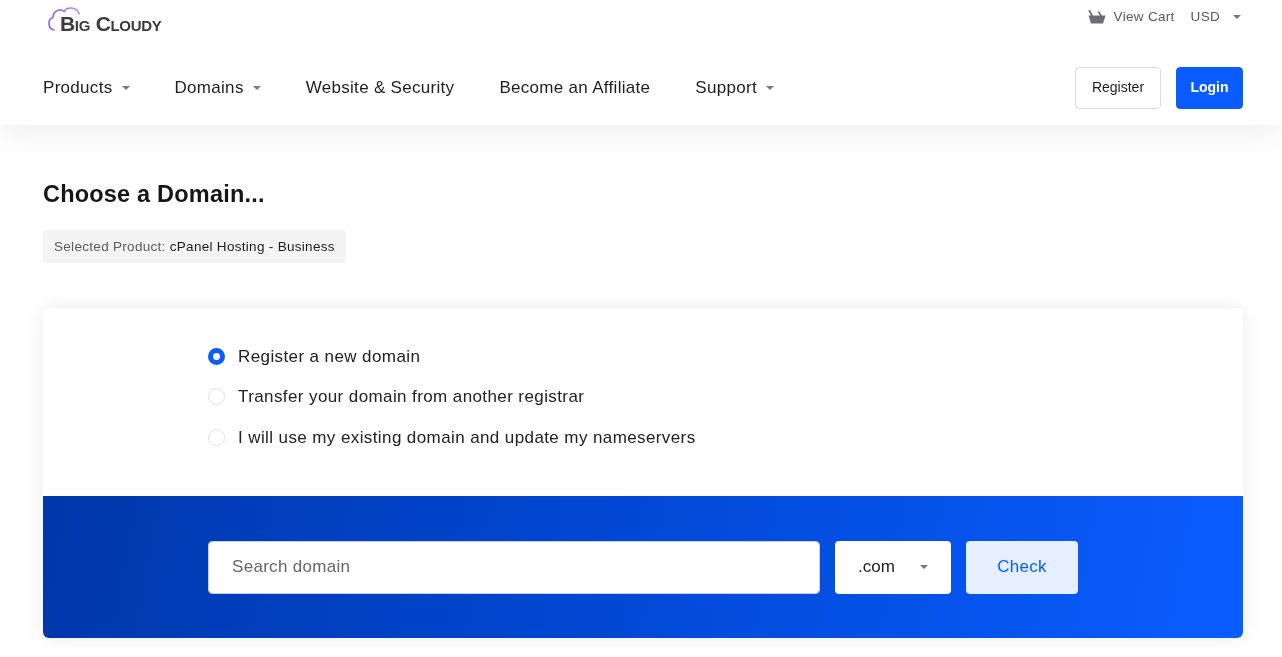 The width and height of the screenshot is (1282, 657). What do you see at coordinates (734, 87) in the screenshot?
I see `nav-link: Support` at bounding box center [734, 87].